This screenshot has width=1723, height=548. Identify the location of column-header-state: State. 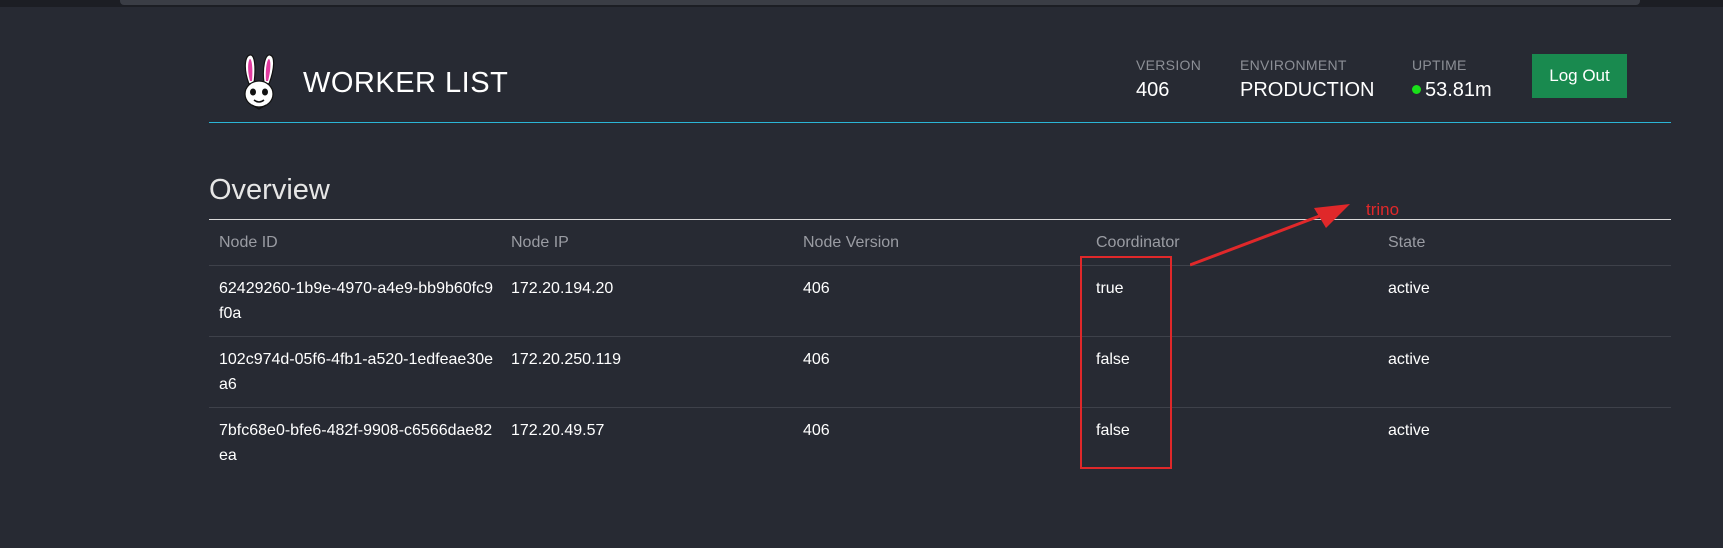
(1407, 242).